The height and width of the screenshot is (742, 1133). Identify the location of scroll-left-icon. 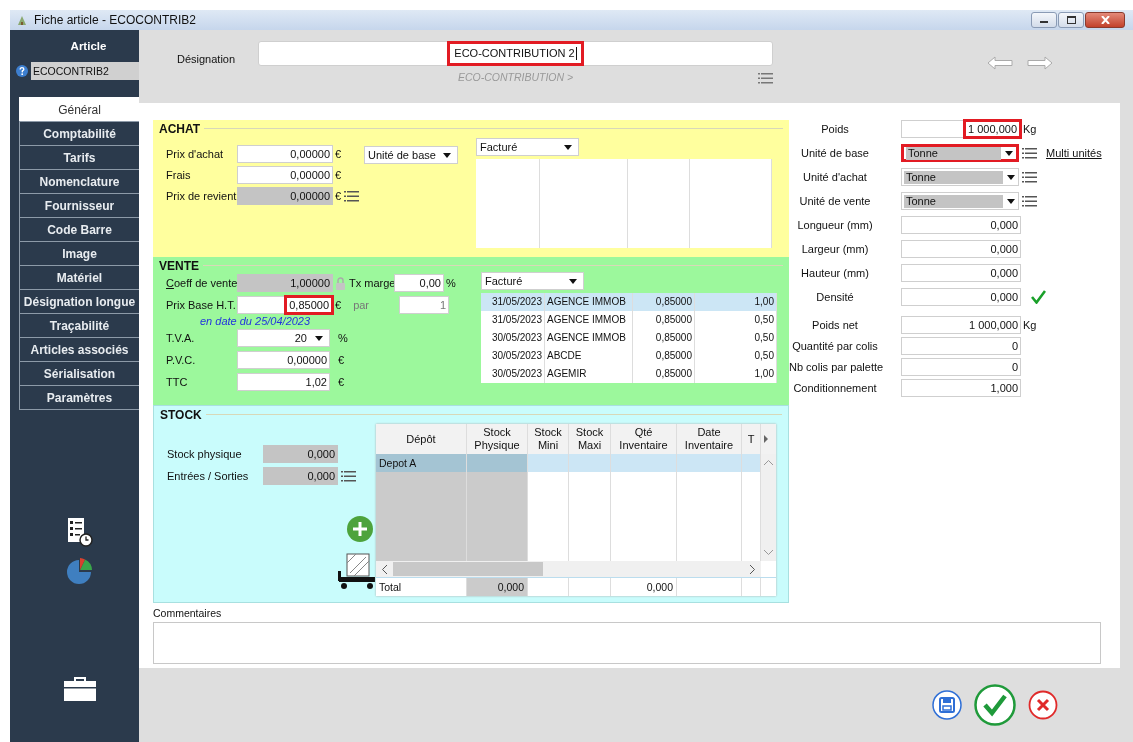
(384, 569).